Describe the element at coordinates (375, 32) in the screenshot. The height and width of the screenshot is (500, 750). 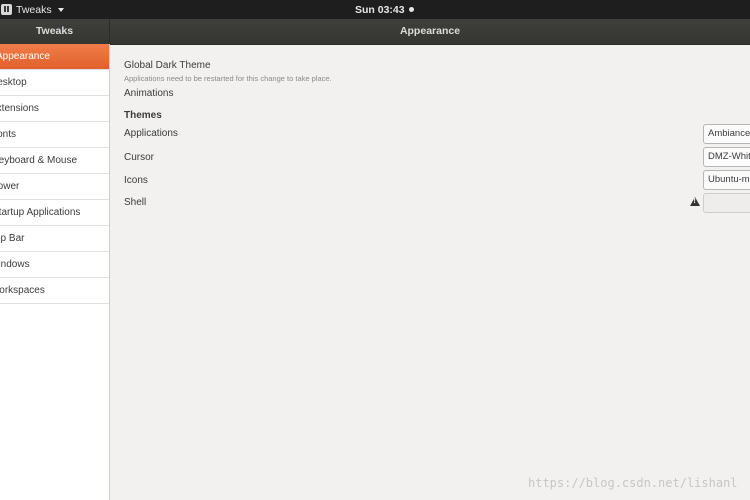
I see `header-bar: Tweaks Appearance` at that location.